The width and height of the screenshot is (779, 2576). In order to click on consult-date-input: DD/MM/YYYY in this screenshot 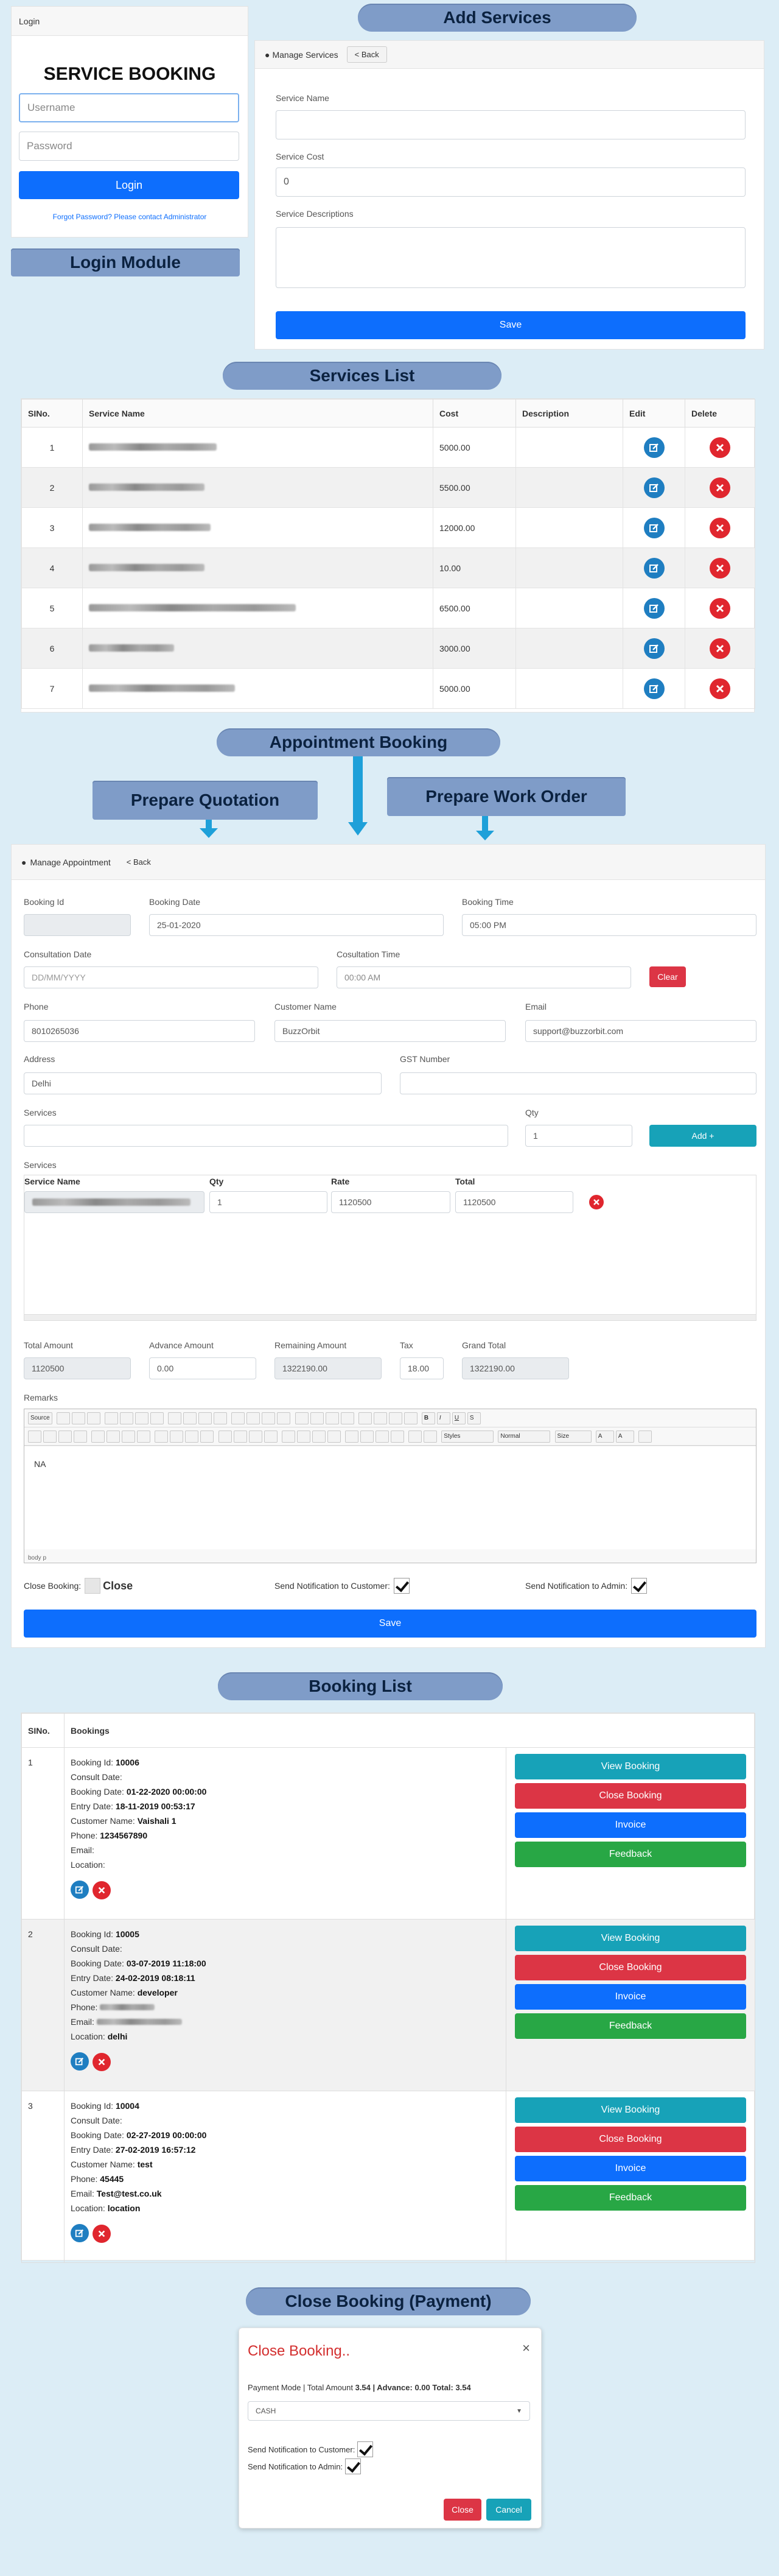, I will do `click(171, 977)`.